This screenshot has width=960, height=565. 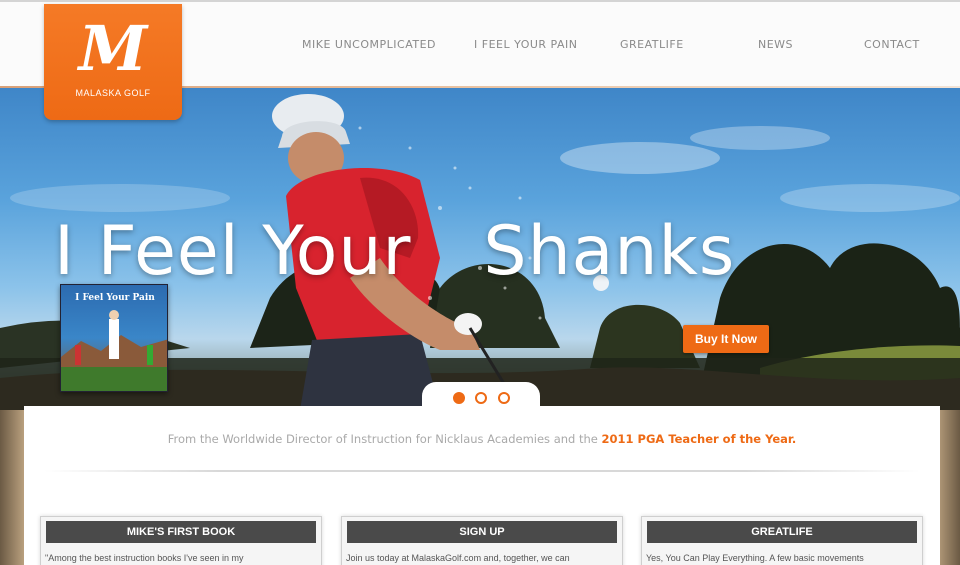 I want to click on nav-greatlife: GREATLIFE, so click(x=652, y=44).